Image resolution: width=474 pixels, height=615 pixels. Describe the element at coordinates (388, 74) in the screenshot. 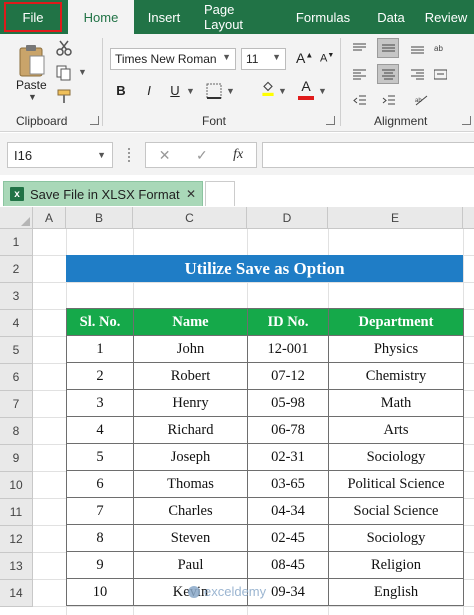

I see `align-center-button` at that location.